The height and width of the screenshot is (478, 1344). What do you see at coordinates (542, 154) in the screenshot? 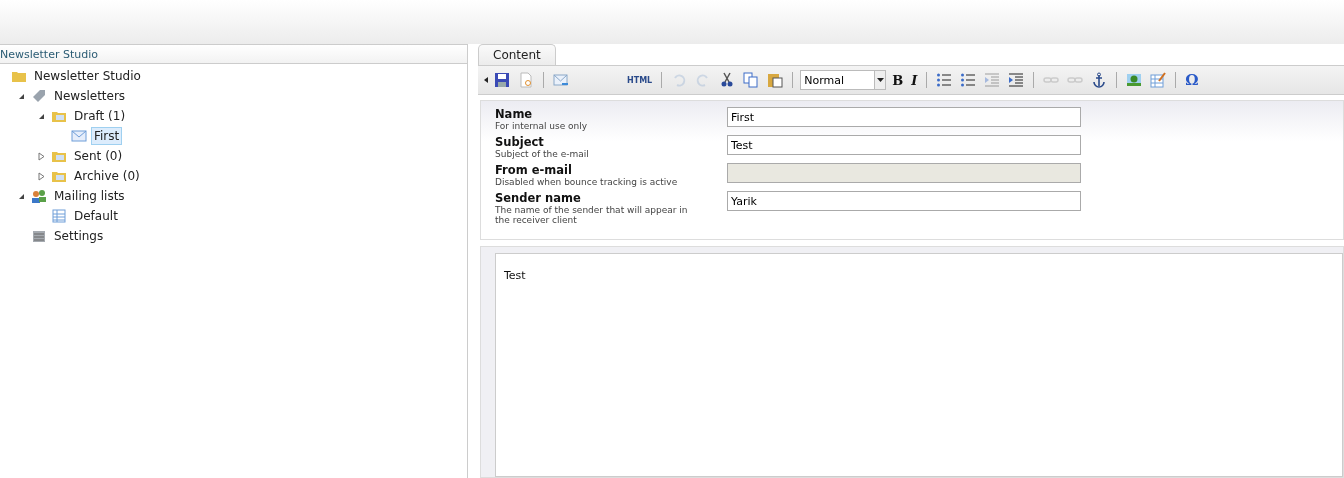
I see `field-hint: Subject of the e-mail` at bounding box center [542, 154].